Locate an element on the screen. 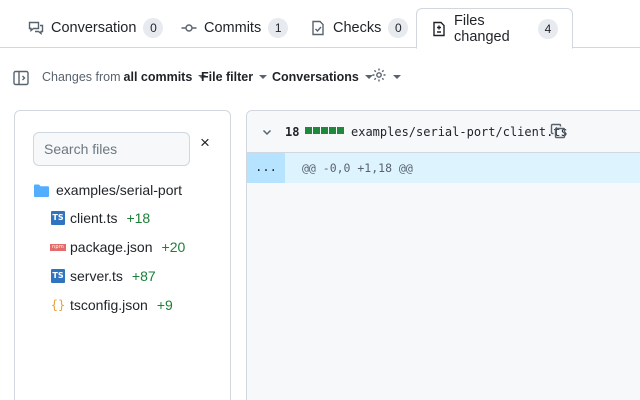 This screenshot has width=640, height=400. file-additions: +87 is located at coordinates (143, 276).